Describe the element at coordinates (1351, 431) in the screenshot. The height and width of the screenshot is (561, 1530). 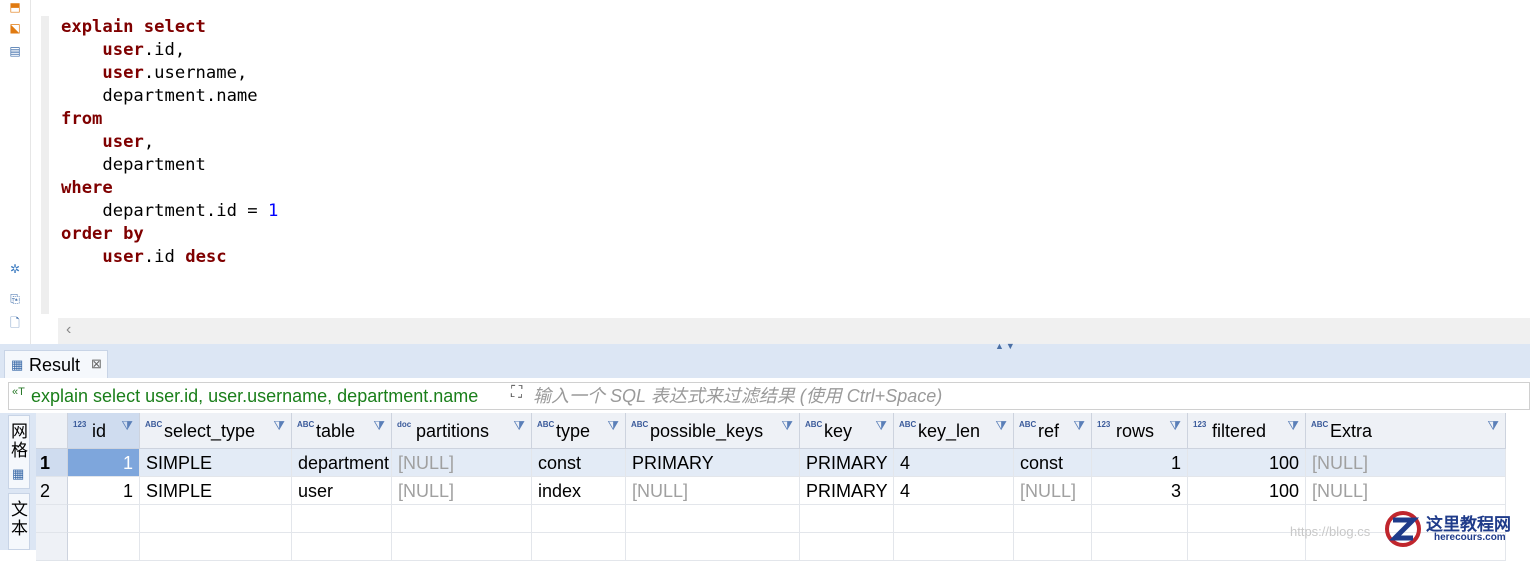
I see `column-header-label: Extra` at that location.